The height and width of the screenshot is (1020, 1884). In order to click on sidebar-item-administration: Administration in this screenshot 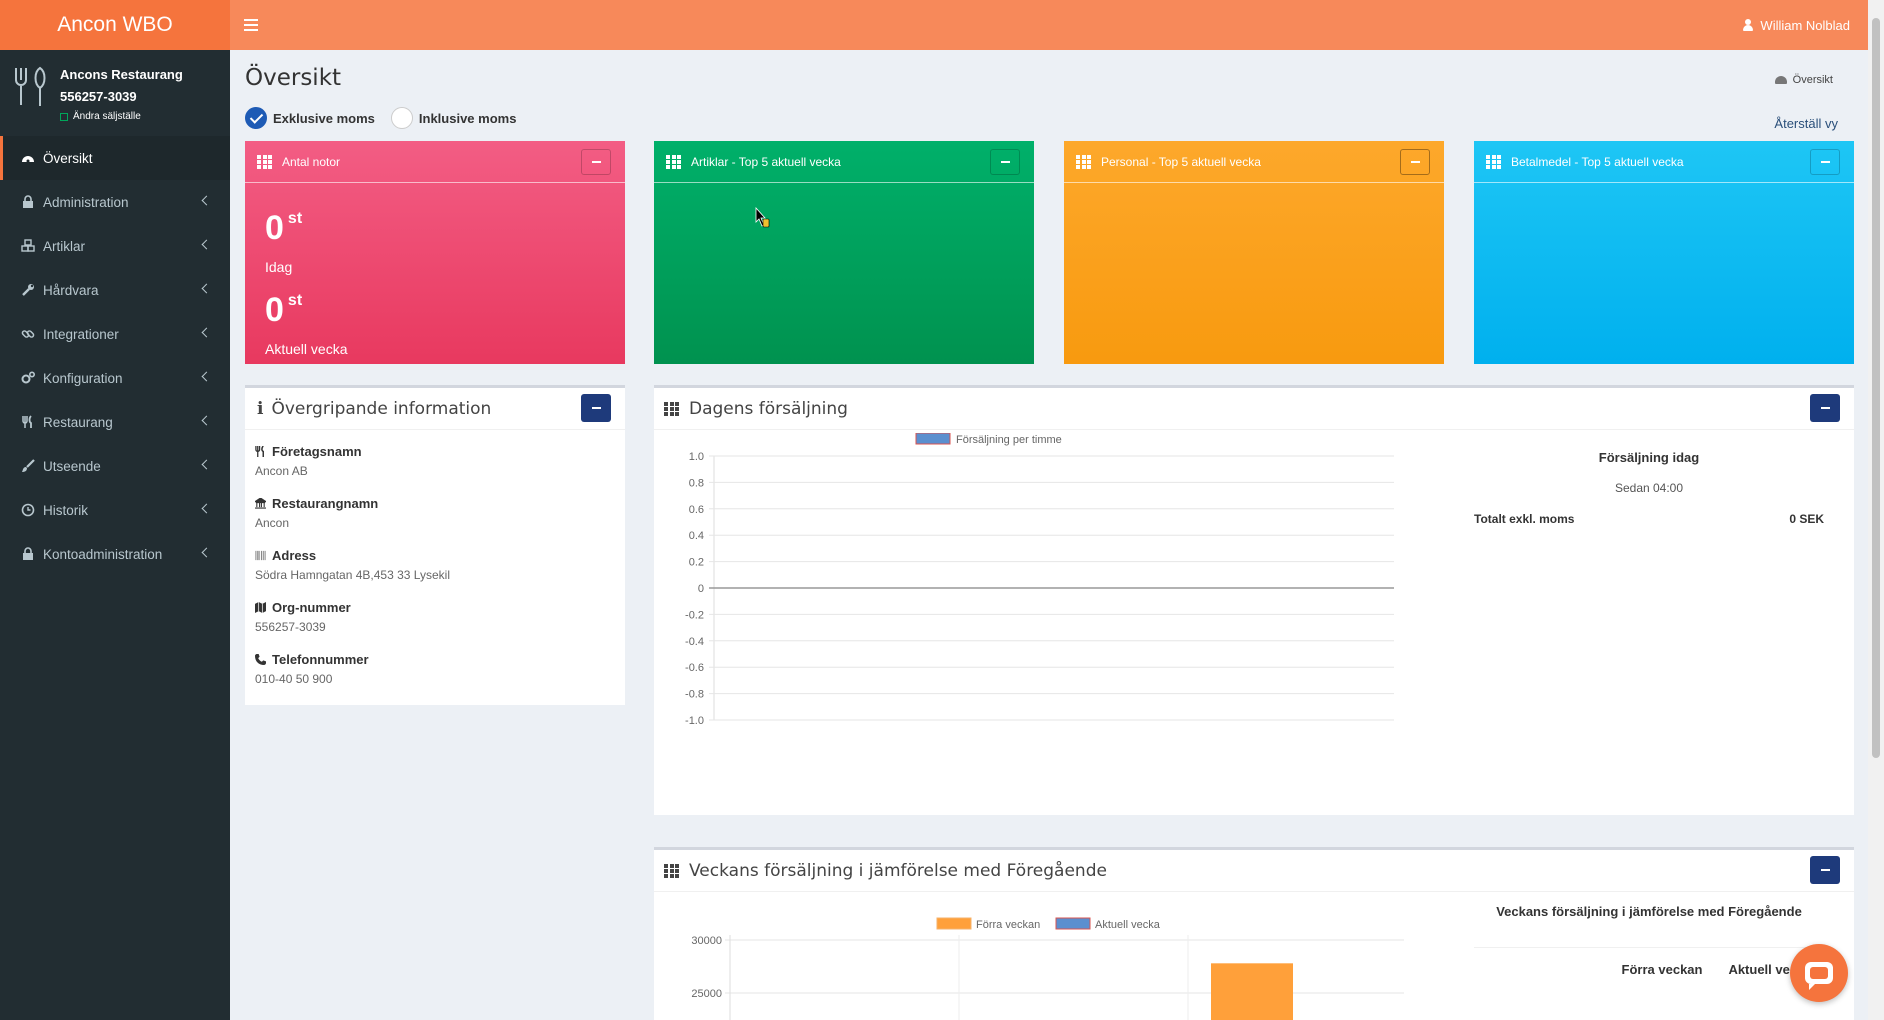, I will do `click(115, 202)`.